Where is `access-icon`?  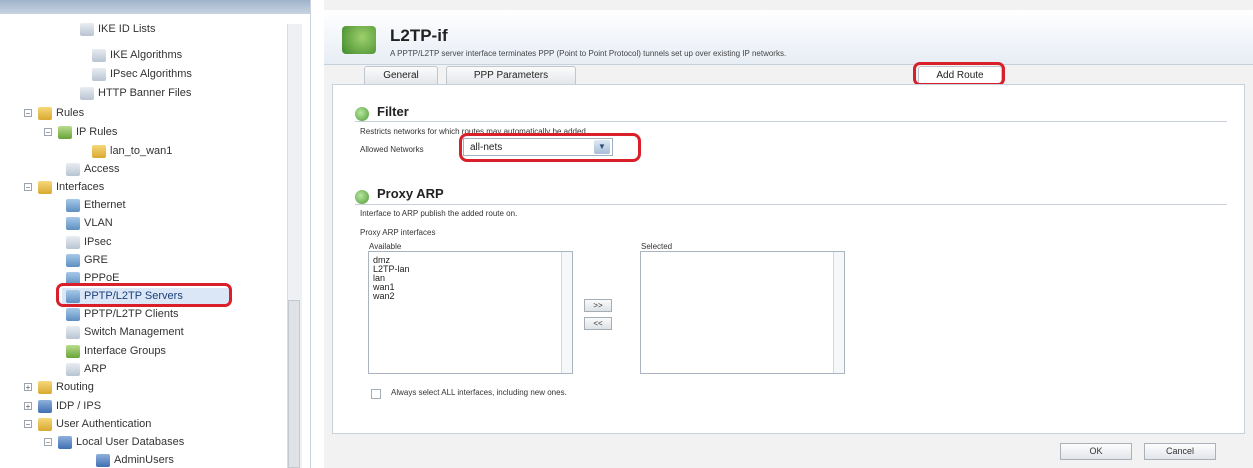
access-icon is located at coordinates (73, 169).